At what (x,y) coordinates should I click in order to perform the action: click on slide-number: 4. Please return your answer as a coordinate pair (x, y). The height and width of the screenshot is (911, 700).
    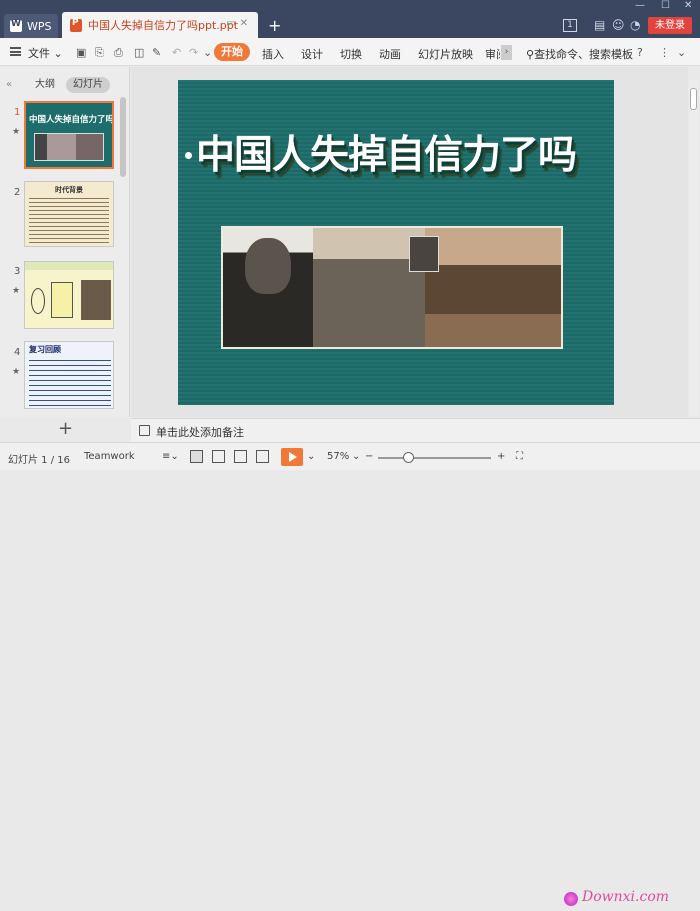
    Looking at the image, I should click on (17, 352).